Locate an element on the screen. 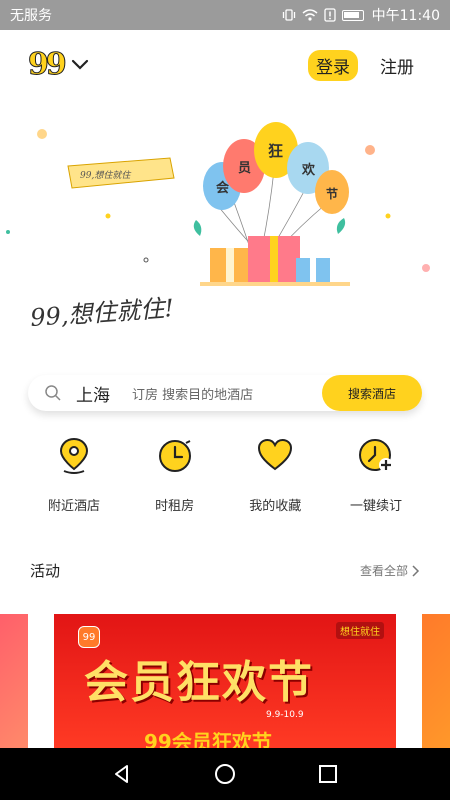  recents-icon is located at coordinates (328, 774).